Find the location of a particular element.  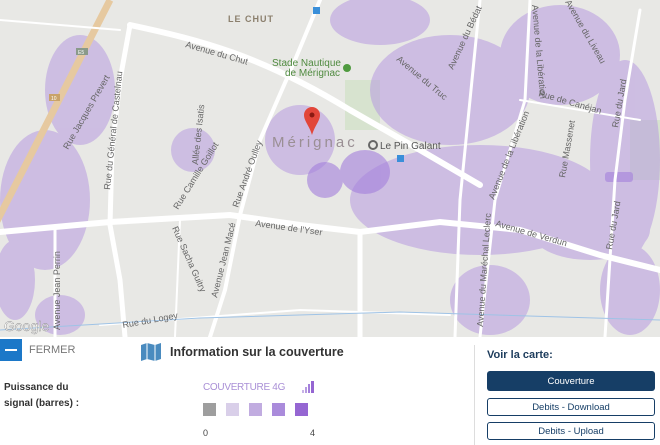

coverage-4g-label: COUVERTURE 4G is located at coordinates (244, 387).